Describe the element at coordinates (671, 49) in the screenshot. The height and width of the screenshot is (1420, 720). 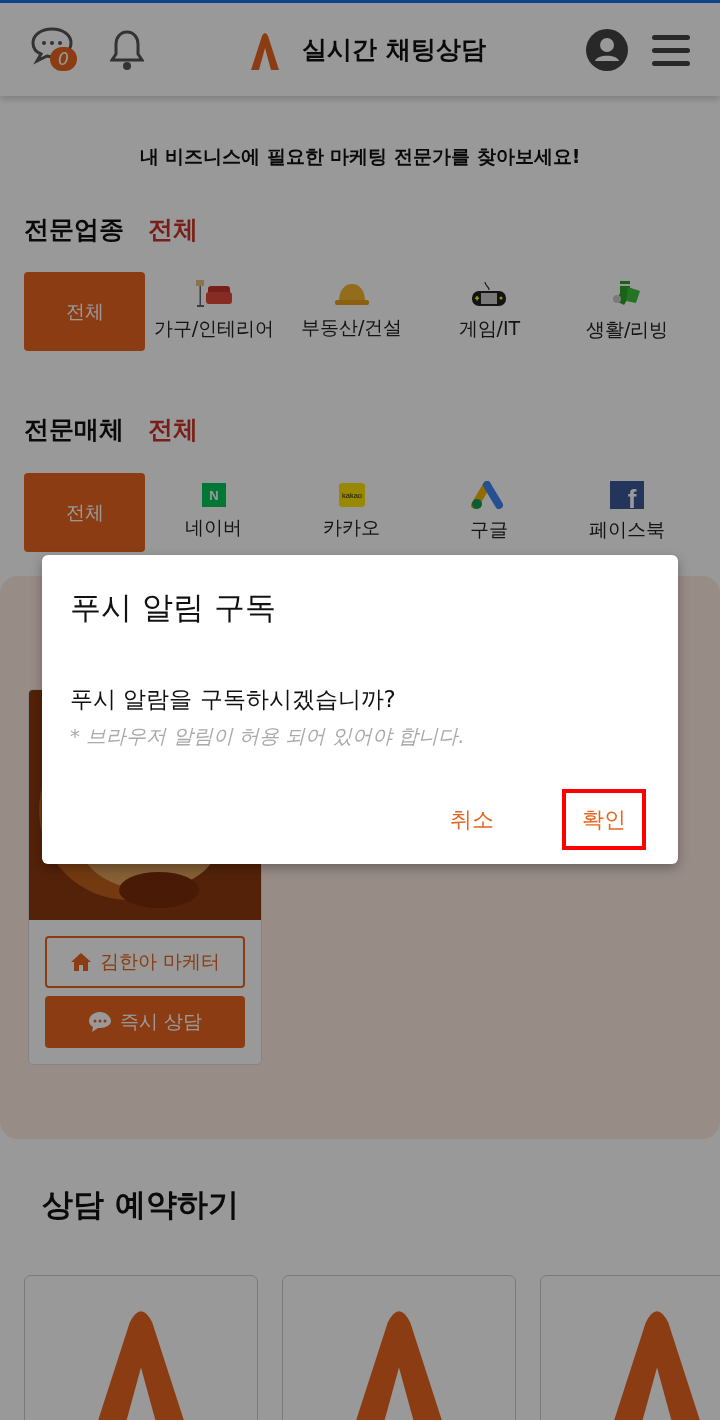
I see `menu-icon` at that location.